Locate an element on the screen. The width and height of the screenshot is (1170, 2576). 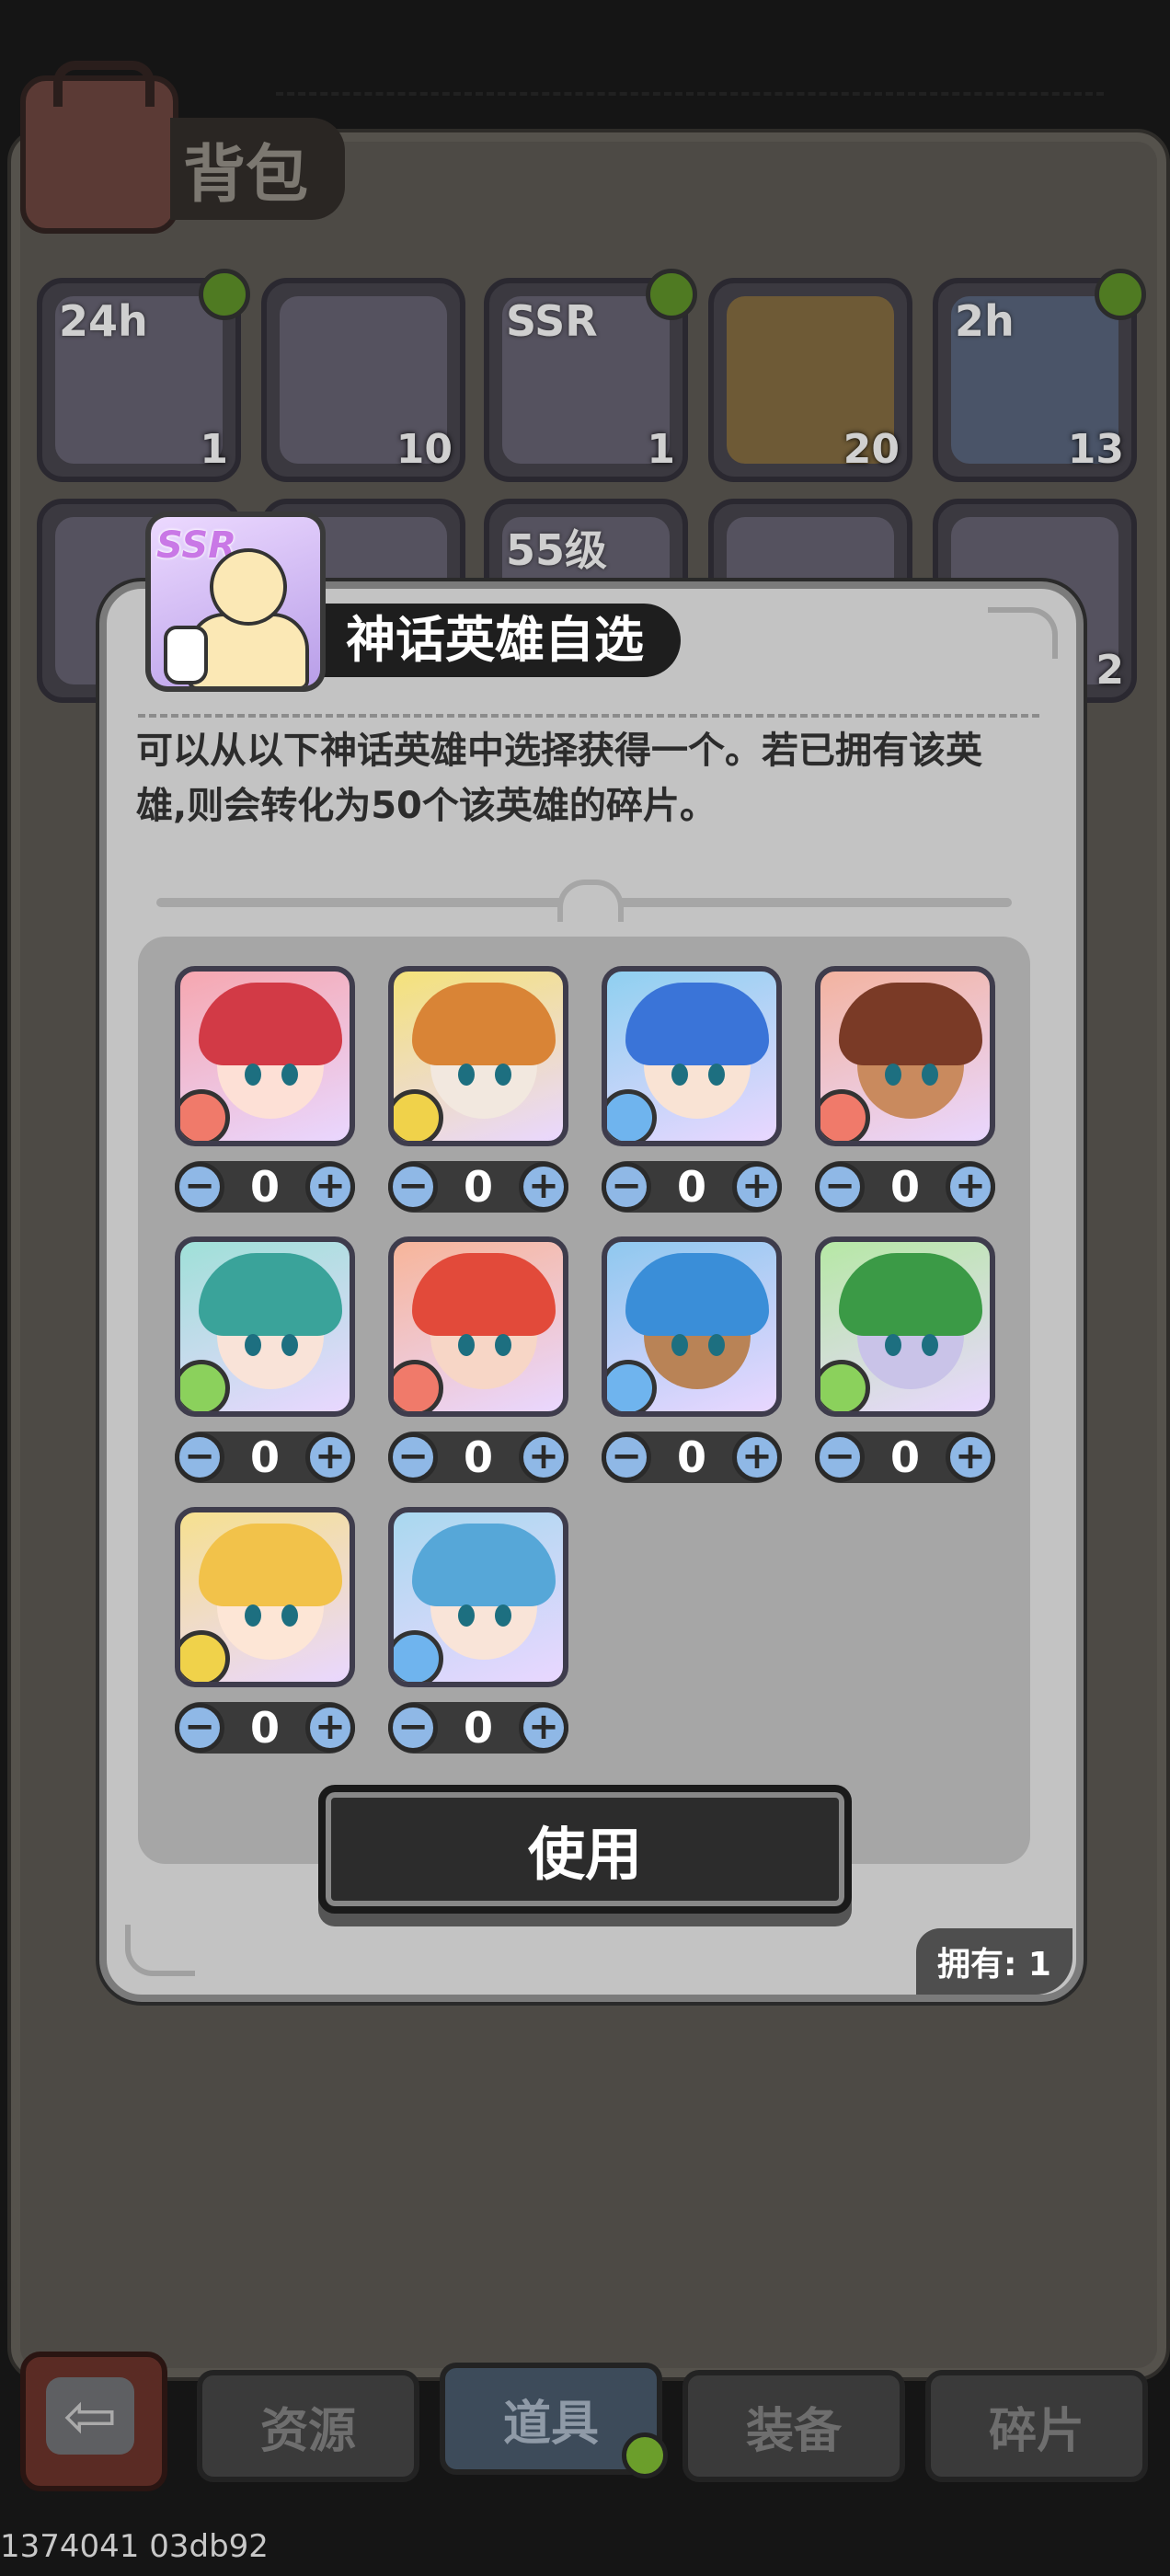
hand-pointer-icon is located at coordinates (186, 655).